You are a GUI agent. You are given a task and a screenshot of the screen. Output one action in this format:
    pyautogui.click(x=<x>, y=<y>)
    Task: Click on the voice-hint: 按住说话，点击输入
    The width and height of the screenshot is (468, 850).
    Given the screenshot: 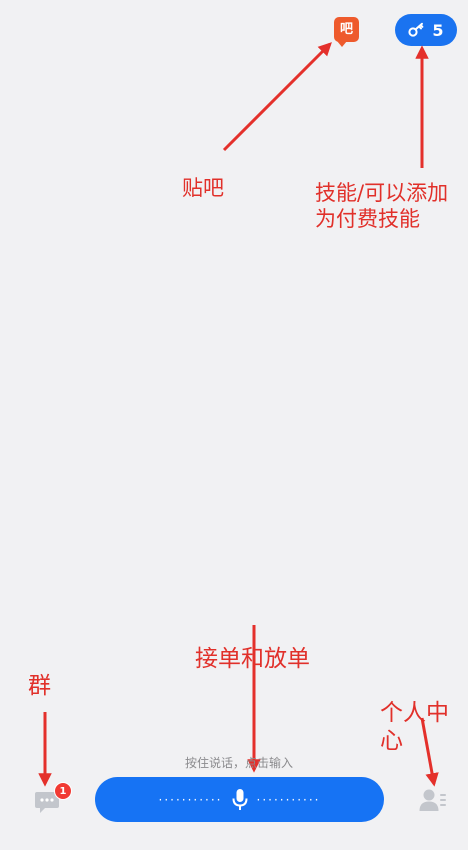 What is the action you would take?
    pyautogui.click(x=238, y=763)
    